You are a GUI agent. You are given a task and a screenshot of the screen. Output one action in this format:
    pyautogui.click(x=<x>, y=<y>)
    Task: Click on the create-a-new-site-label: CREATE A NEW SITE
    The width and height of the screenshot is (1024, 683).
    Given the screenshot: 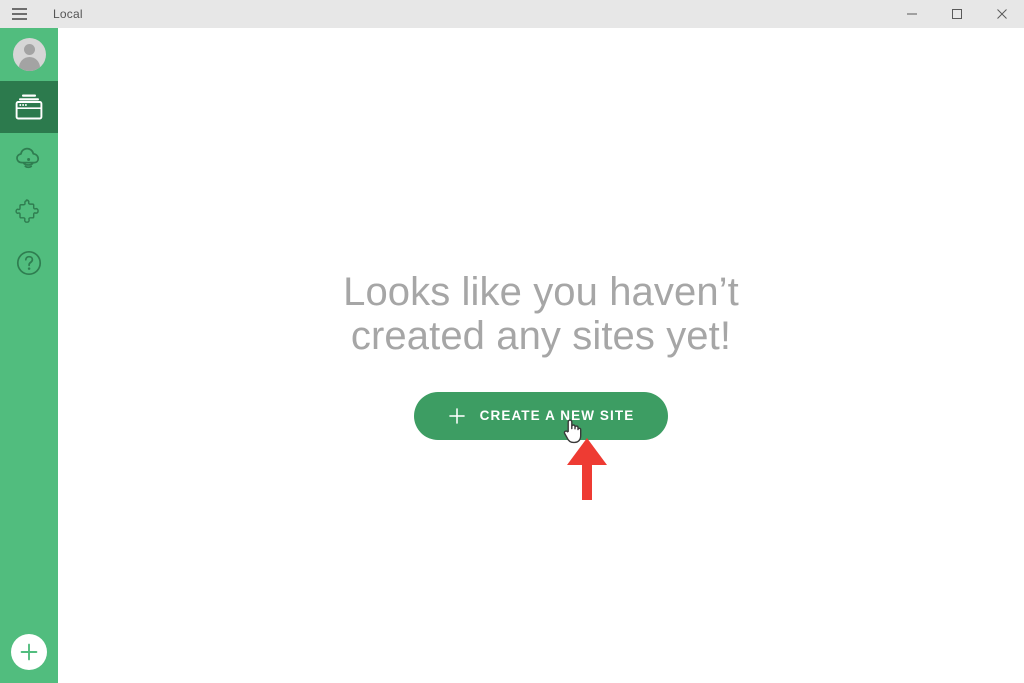 What is the action you would take?
    pyautogui.click(x=557, y=416)
    